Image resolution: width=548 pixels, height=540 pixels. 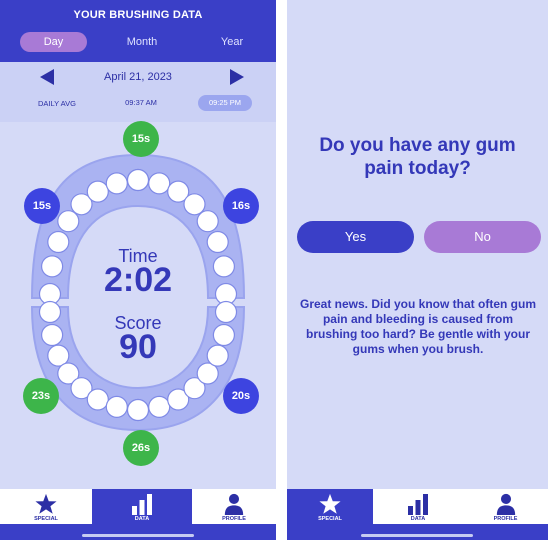 What do you see at coordinates (42, 206) in the screenshot?
I see `zone-badge-upper-left: 15s` at bounding box center [42, 206].